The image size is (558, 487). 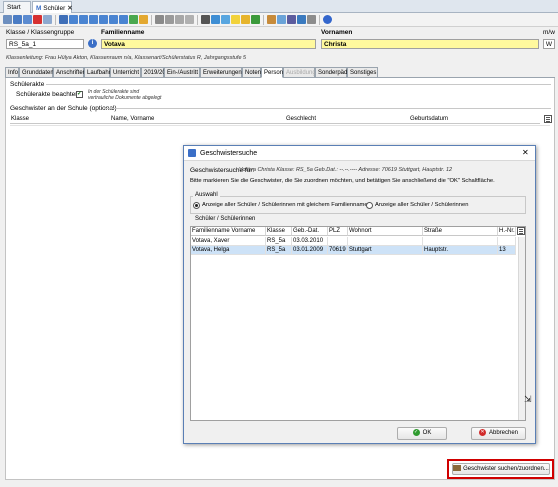 What do you see at coordinates (182, 72) in the screenshot?
I see `tab-ein-austritt: Ein-/Austritt` at bounding box center [182, 72].